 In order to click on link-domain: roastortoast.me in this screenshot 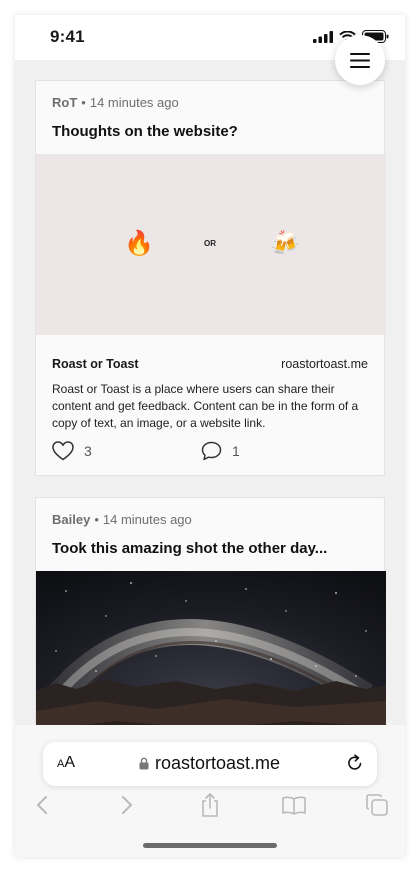, I will do `click(324, 364)`.